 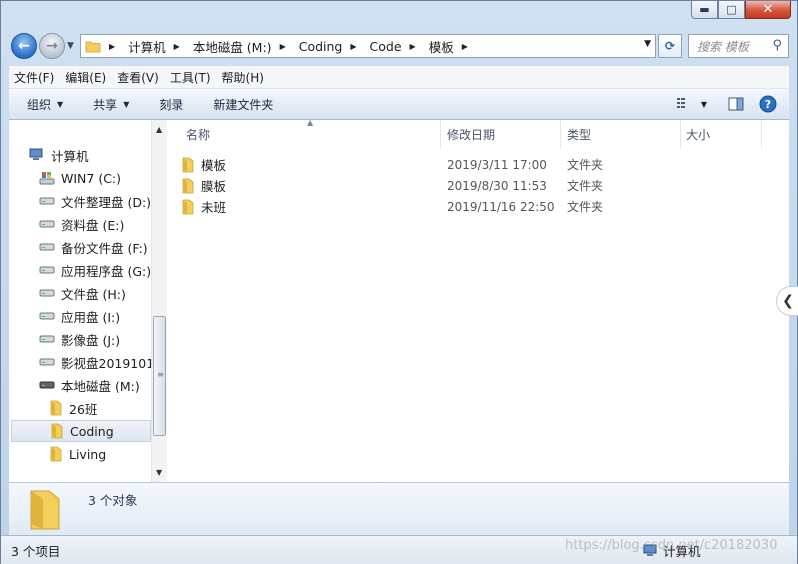 I want to click on menu-tools: 工具(T), so click(x=190, y=77).